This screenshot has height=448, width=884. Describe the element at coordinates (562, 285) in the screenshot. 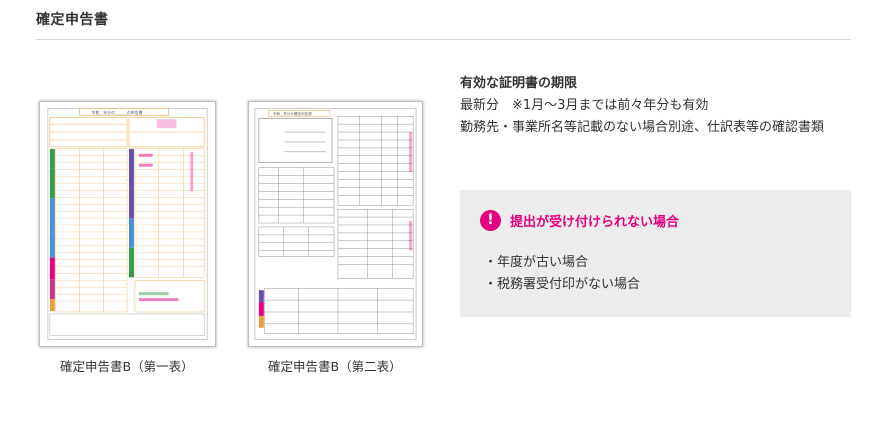

I see `list-item: 税務署受付印がない場合` at that location.